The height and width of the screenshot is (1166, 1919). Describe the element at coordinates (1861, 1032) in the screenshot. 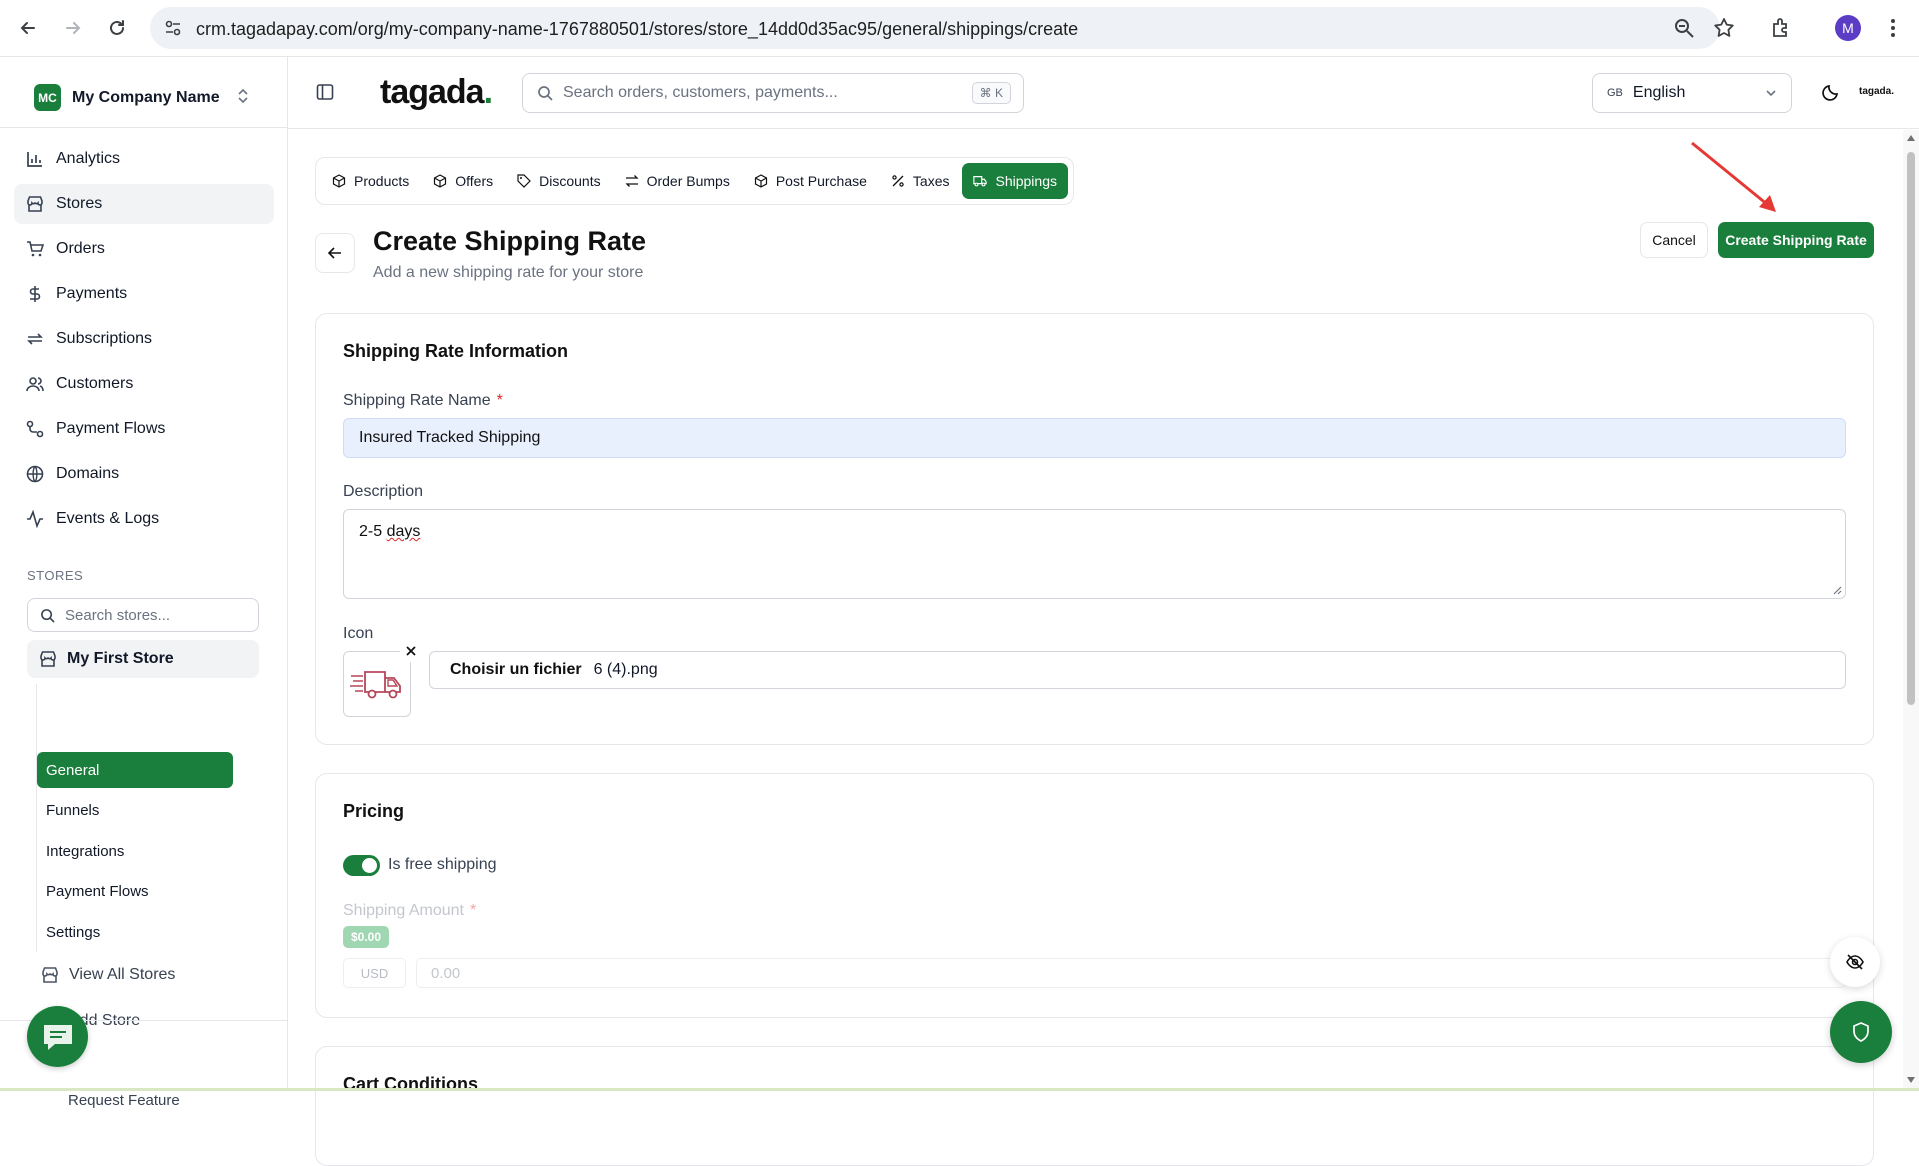

I see `security-widget-button` at that location.